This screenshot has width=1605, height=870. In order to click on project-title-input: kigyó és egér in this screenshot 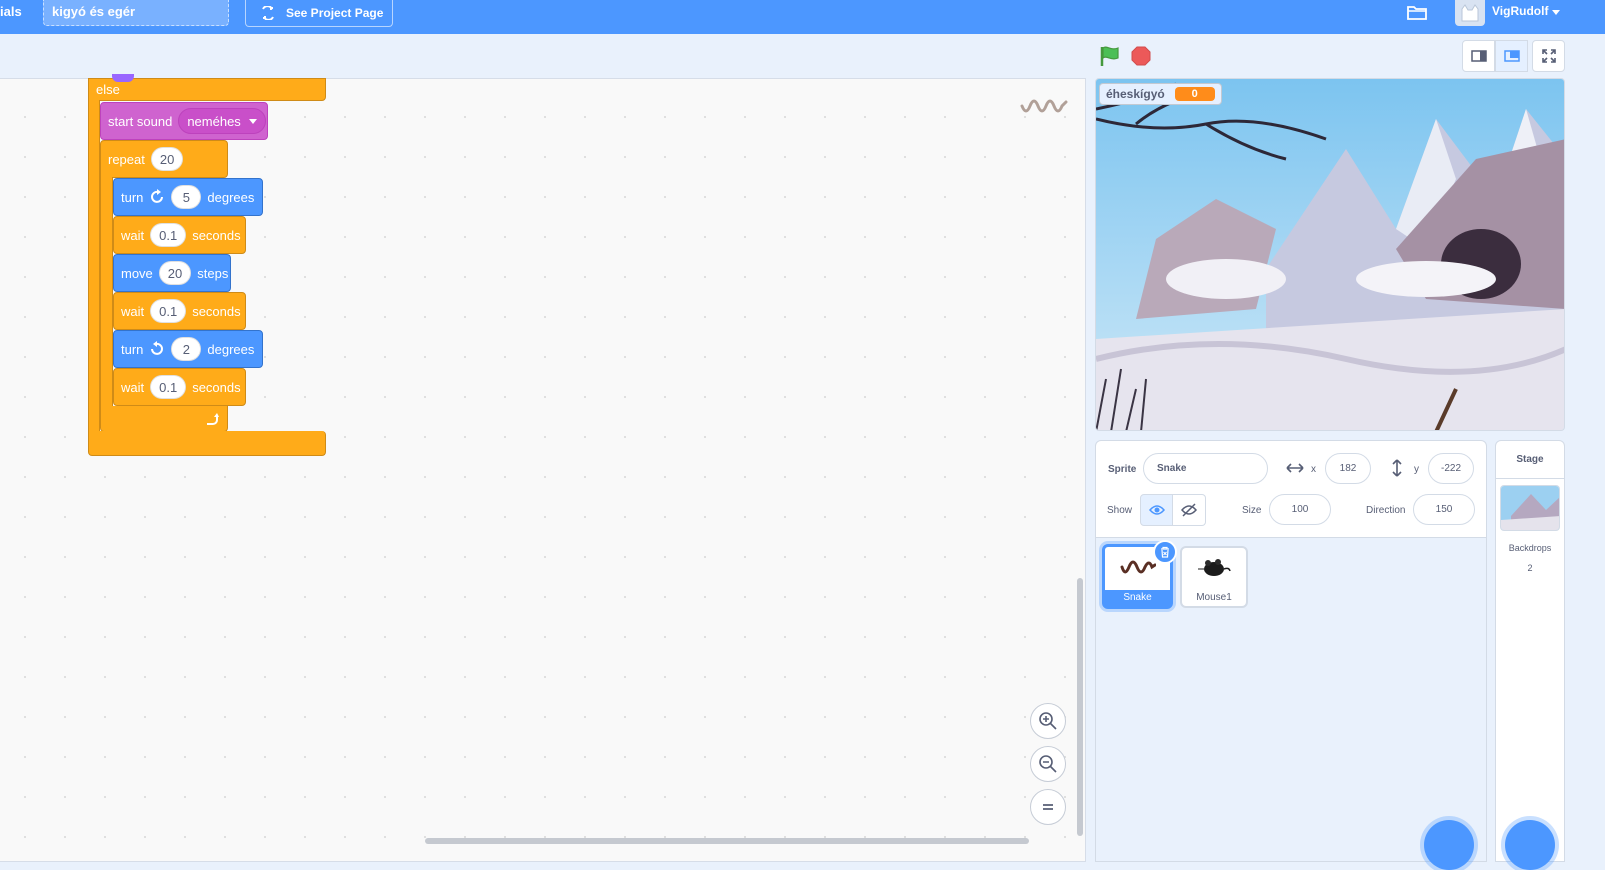, I will do `click(136, 13)`.